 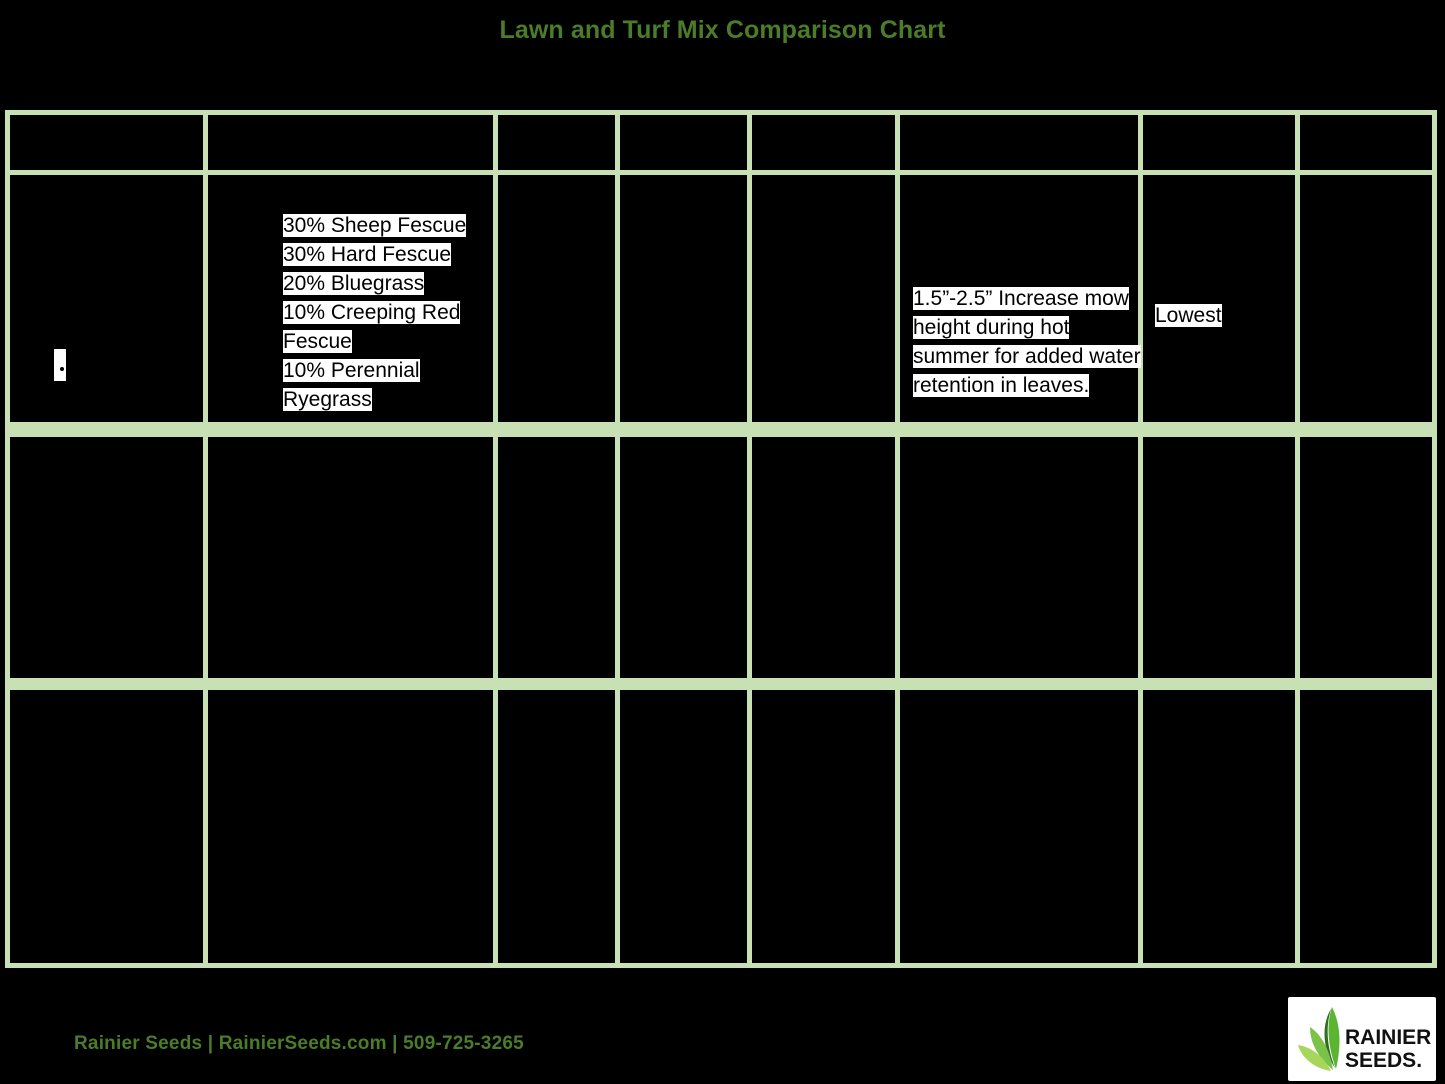 What do you see at coordinates (1388, 1037) in the screenshot?
I see `logo-wordmark-line1: RAINIER` at bounding box center [1388, 1037].